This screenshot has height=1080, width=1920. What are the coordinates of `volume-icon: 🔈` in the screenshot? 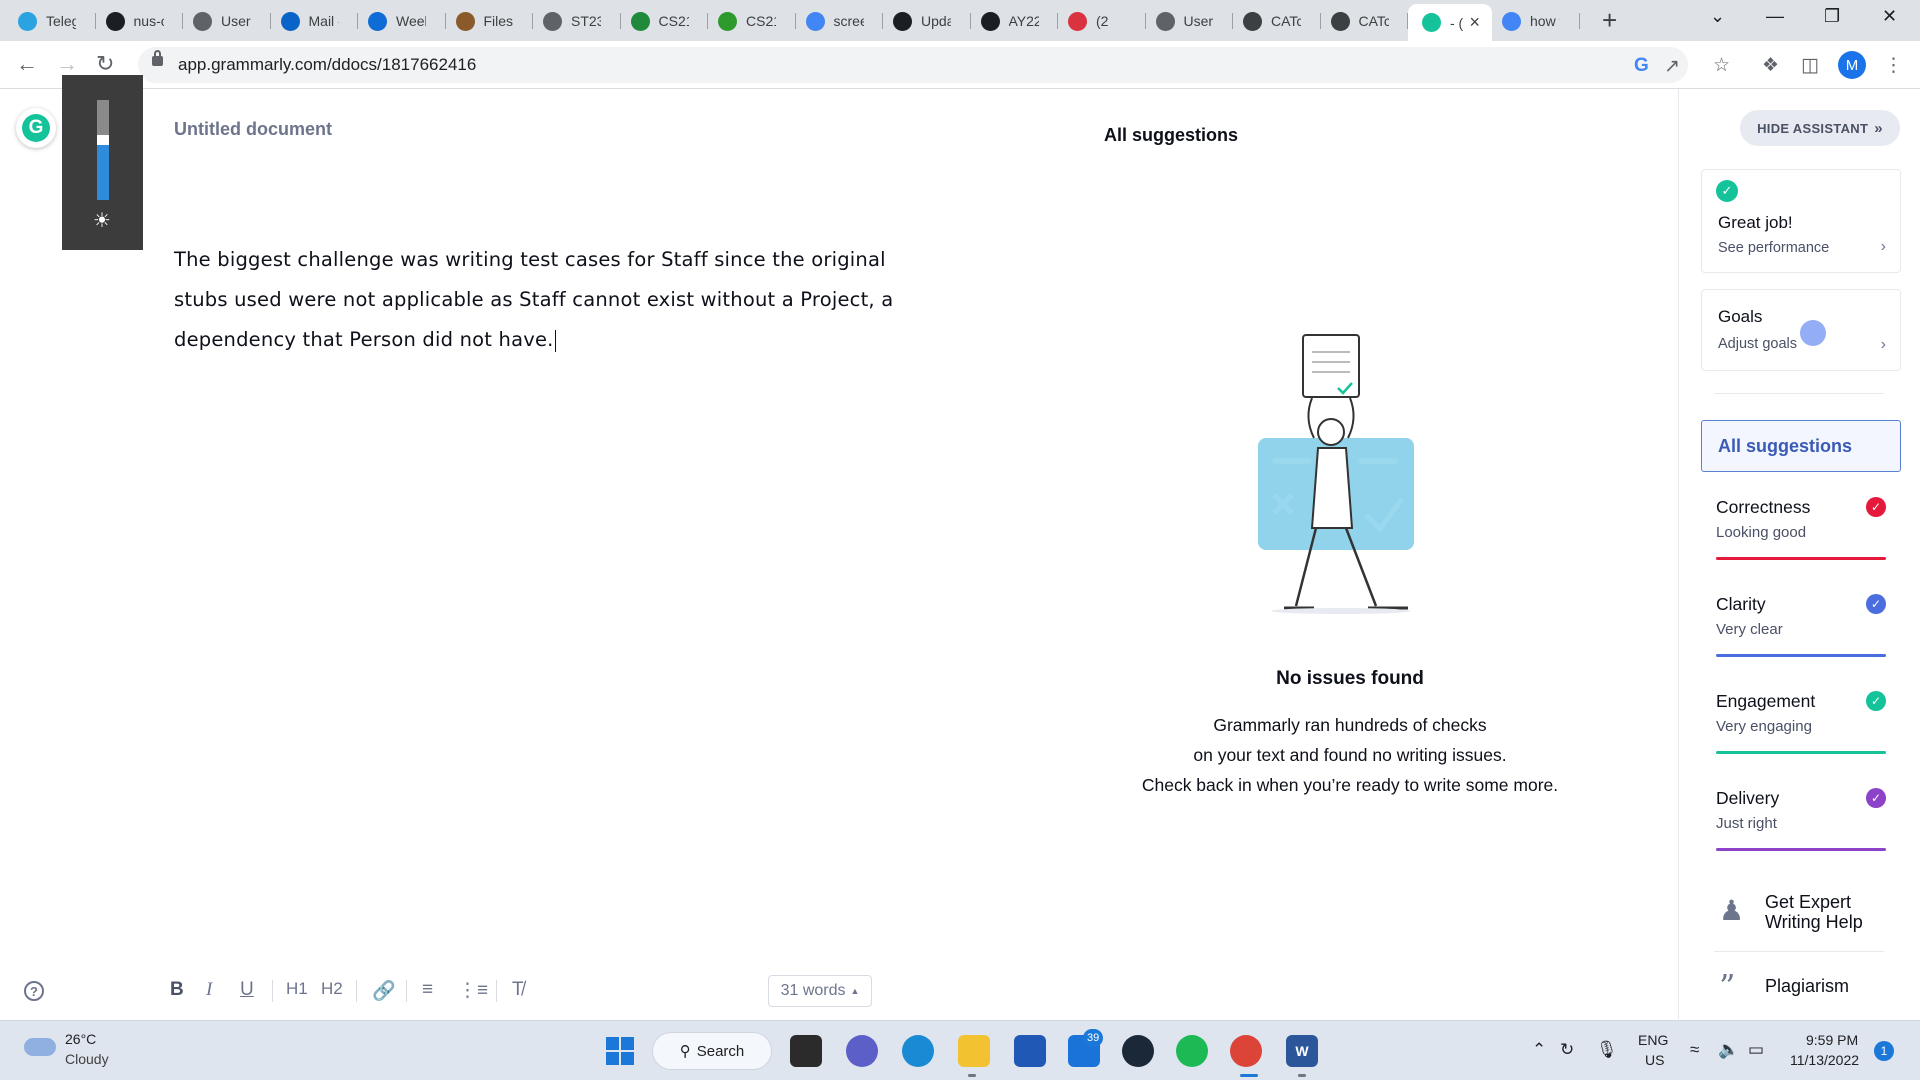 It's located at (1728, 1050).